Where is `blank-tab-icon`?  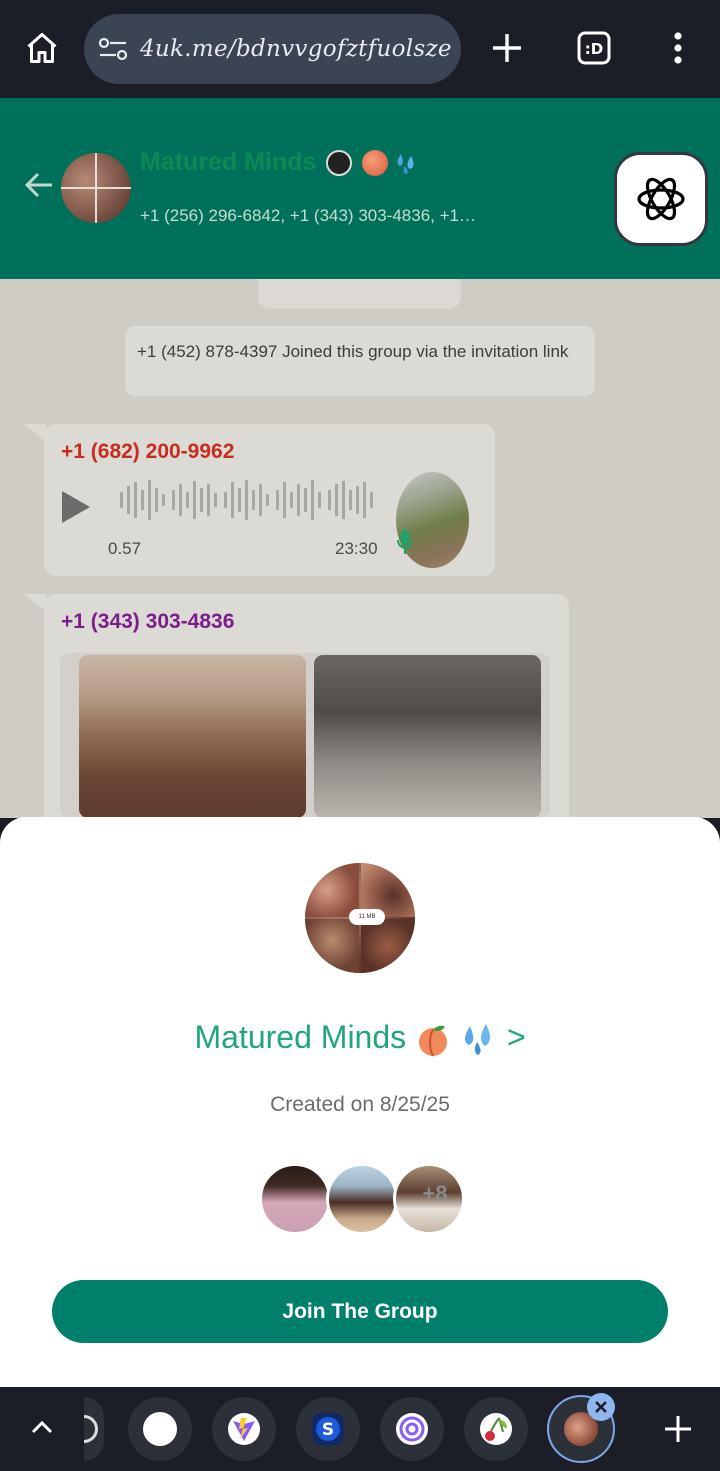 blank-tab-icon is located at coordinates (160, 1429).